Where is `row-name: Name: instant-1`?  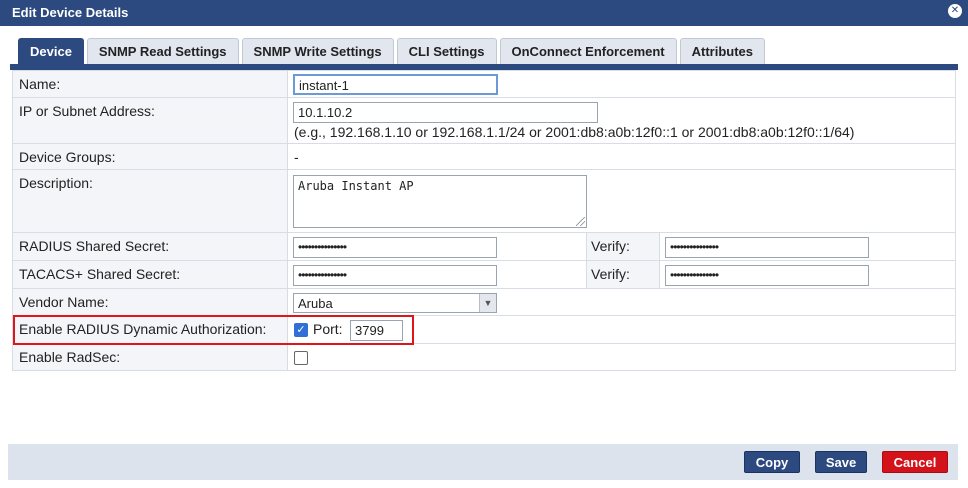 row-name: Name: instant-1 is located at coordinates (484, 84).